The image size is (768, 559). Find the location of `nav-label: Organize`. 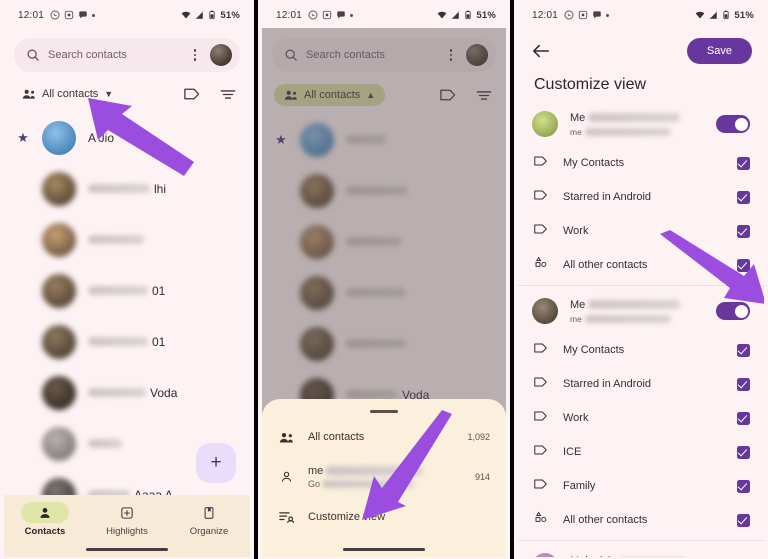

nav-label: Organize is located at coordinates (209, 531).